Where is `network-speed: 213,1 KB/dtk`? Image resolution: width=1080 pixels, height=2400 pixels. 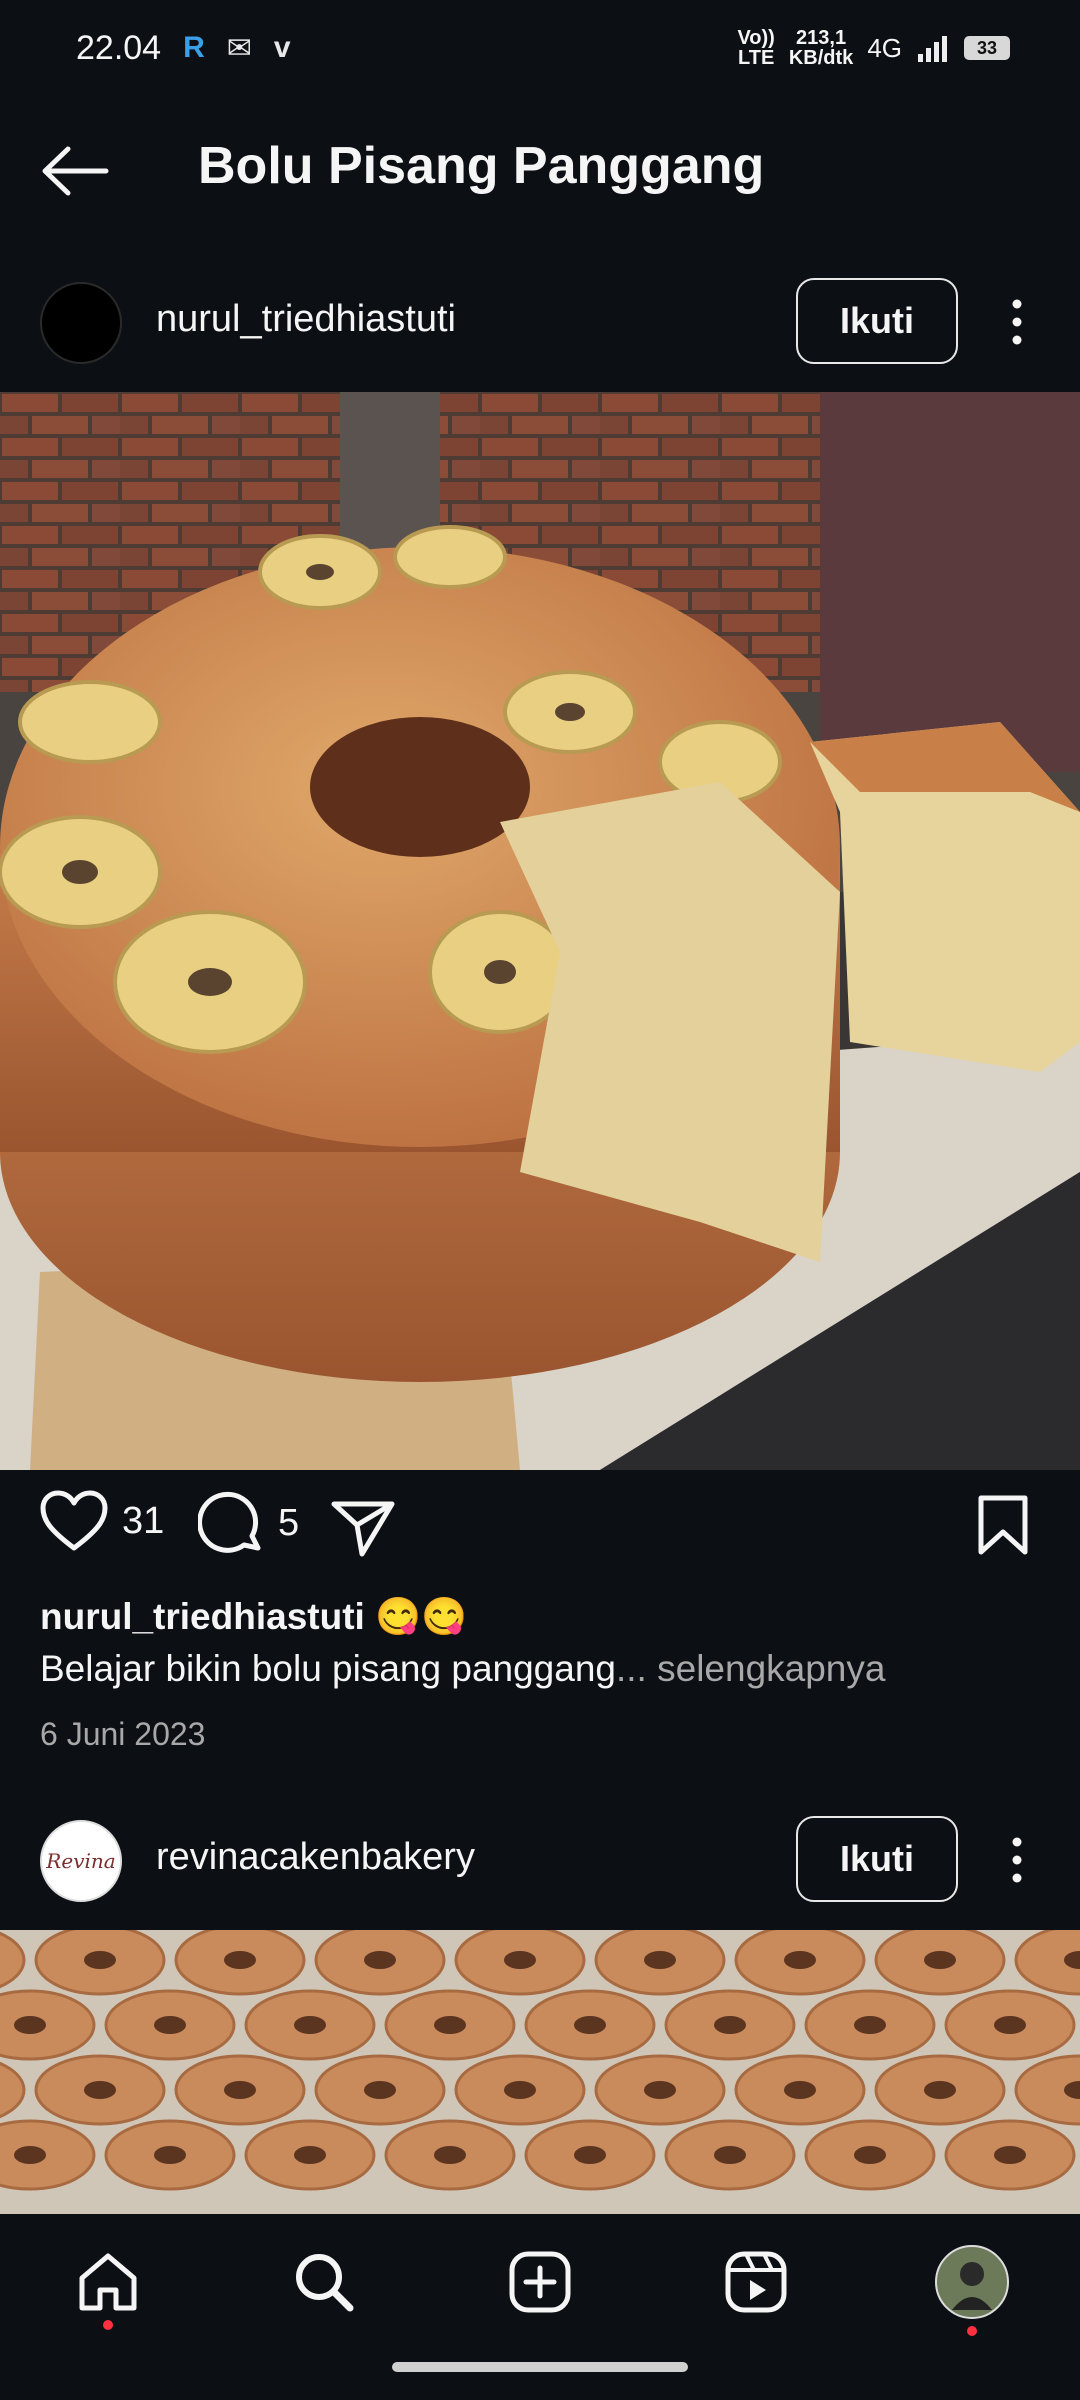 network-speed: 213,1 KB/dtk is located at coordinates (821, 48).